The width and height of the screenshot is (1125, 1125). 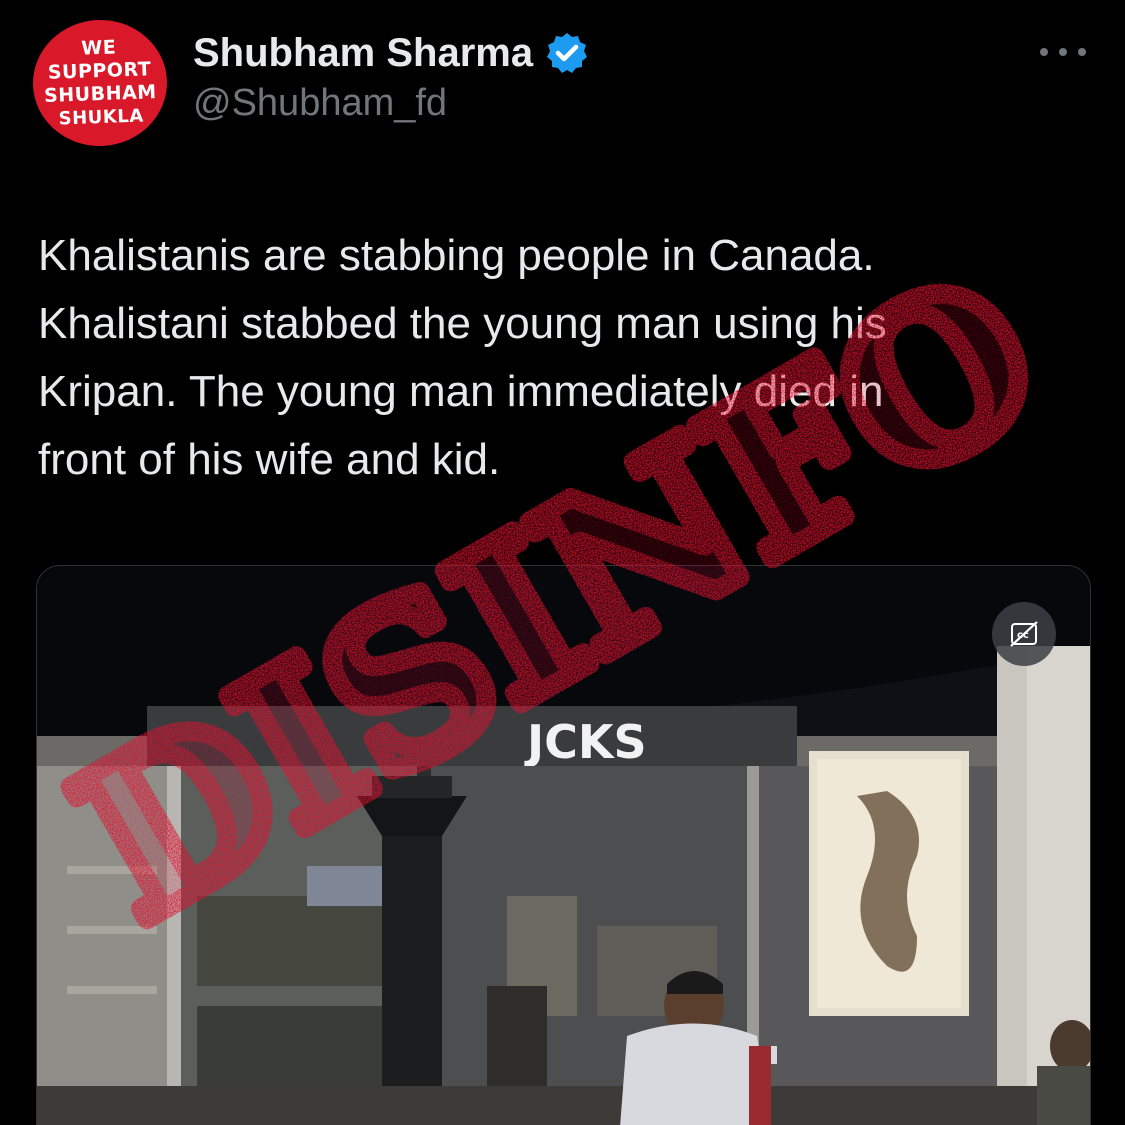 I want to click on user-handle: @Shubham_fd, so click(x=320, y=103).